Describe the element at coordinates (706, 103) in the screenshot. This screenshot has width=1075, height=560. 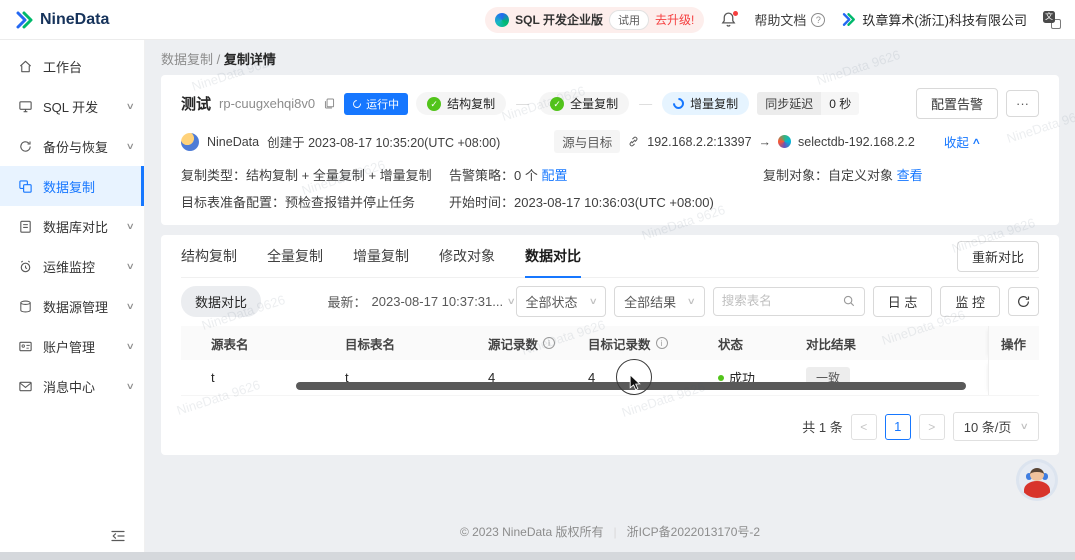
I see `step-incremental: 增量复制` at that location.